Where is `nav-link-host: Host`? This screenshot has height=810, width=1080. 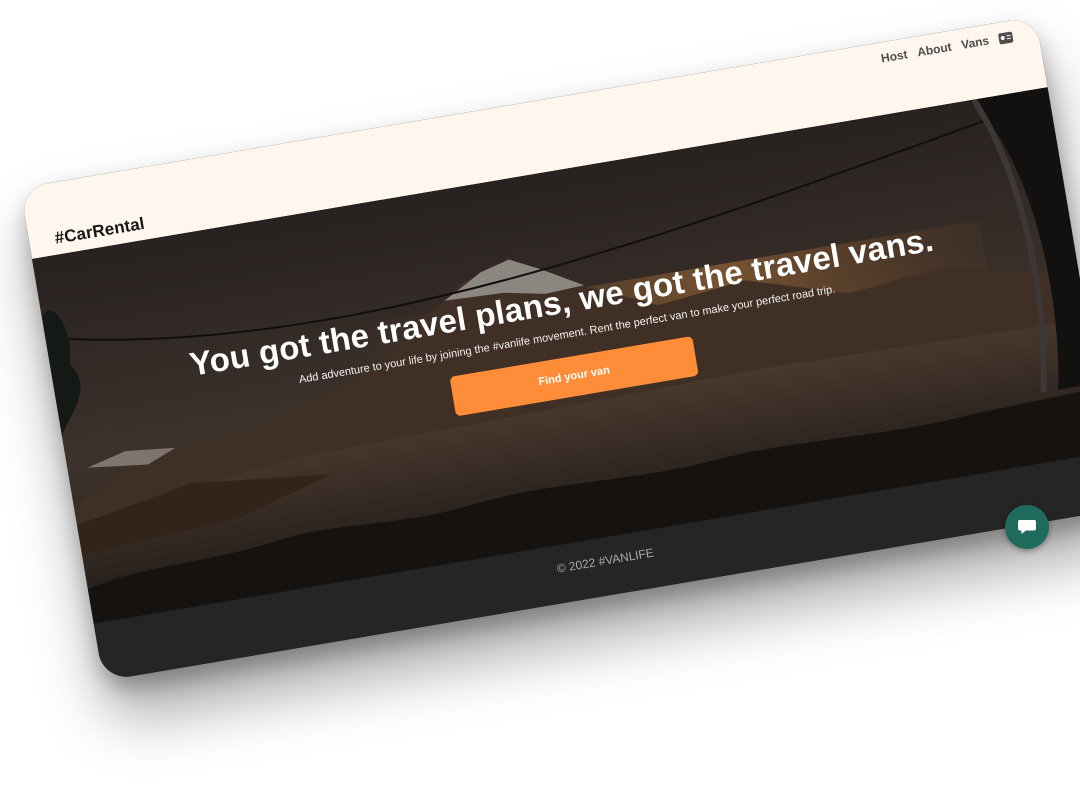 nav-link-host: Host is located at coordinates (894, 56).